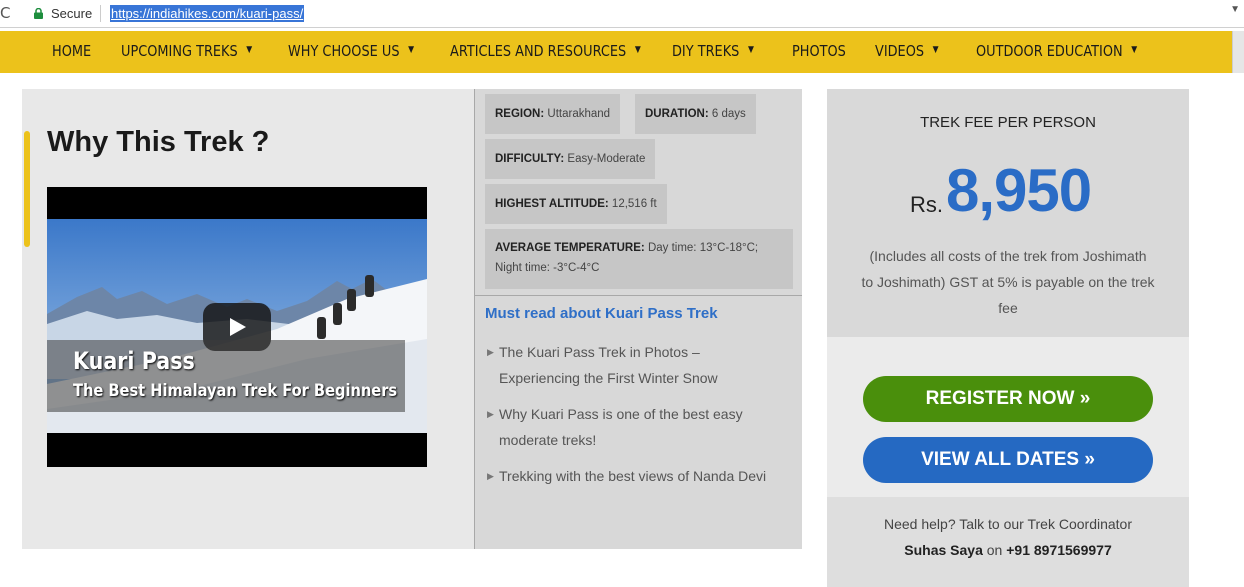 The width and height of the screenshot is (1244, 587). What do you see at coordinates (695, 114) in the screenshot?
I see `duration-tag: DURATION: 6 days` at bounding box center [695, 114].